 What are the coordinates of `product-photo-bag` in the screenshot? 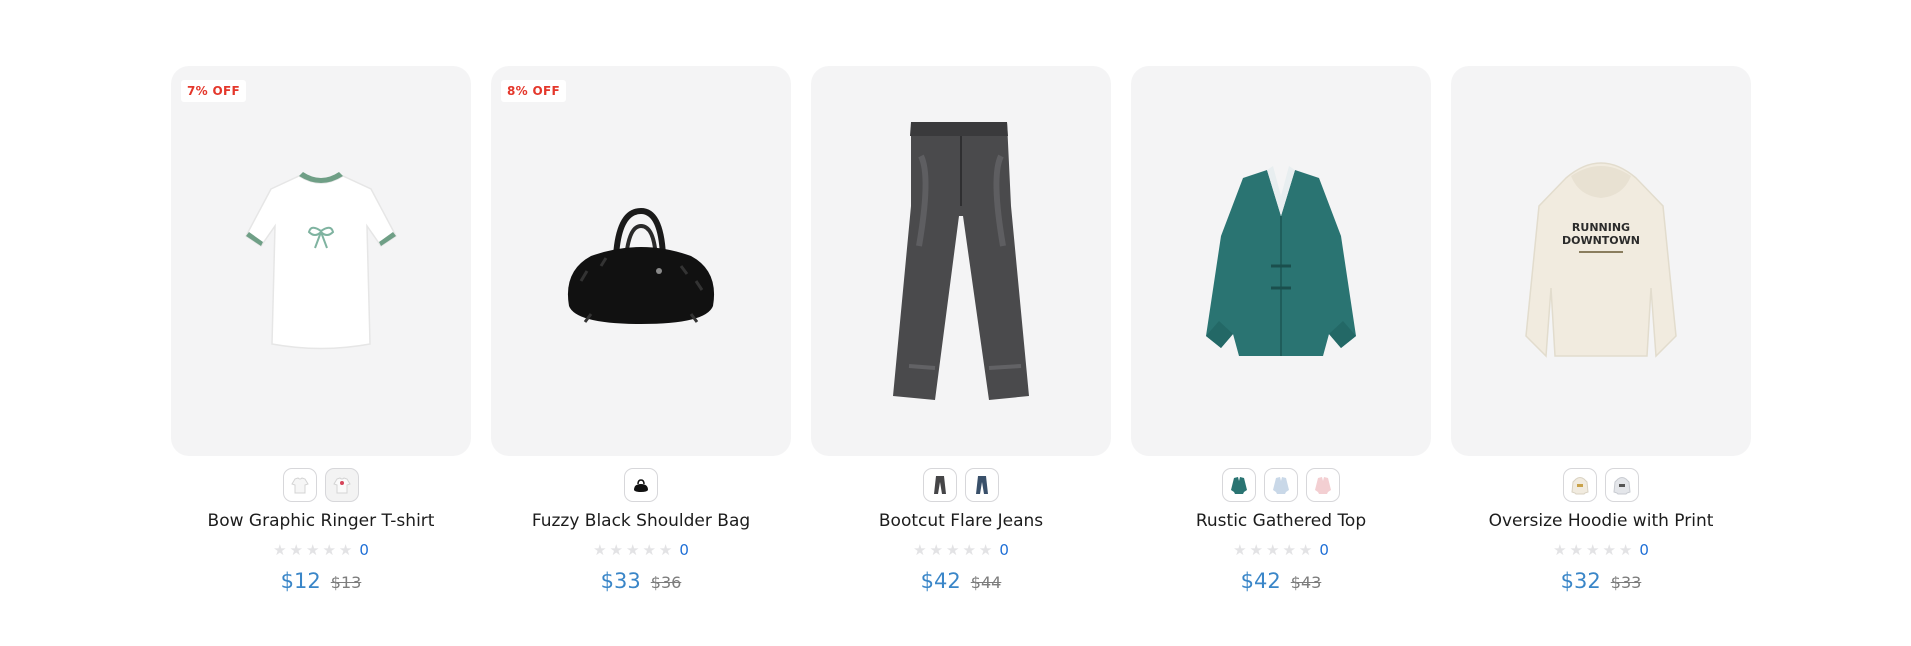 It's located at (641, 261).